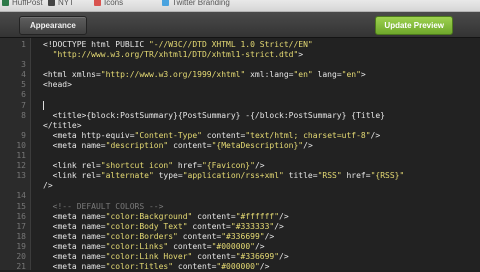 Image resolution: width=480 pixels, height=272 pixels. Describe the element at coordinates (240, 186) in the screenshot. I see `code-line: />` at that location.